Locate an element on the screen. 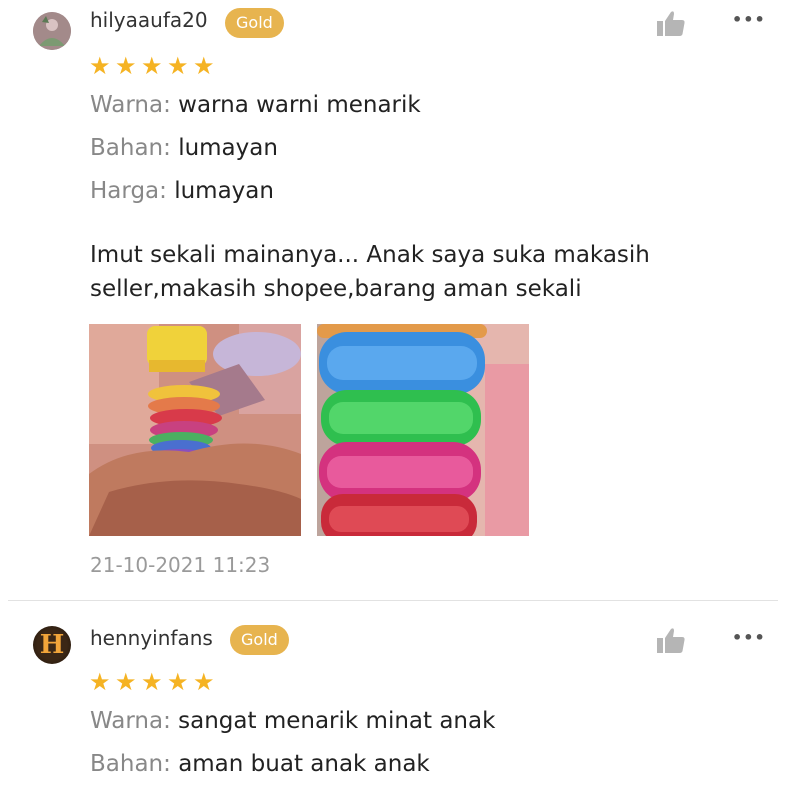 The width and height of the screenshot is (786, 786). attribute-harga: Harga: lumayan is located at coordinates (182, 191).